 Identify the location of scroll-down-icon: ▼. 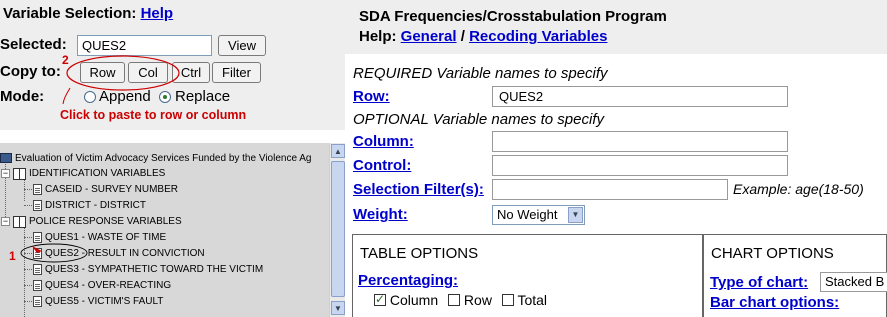
(338, 308).